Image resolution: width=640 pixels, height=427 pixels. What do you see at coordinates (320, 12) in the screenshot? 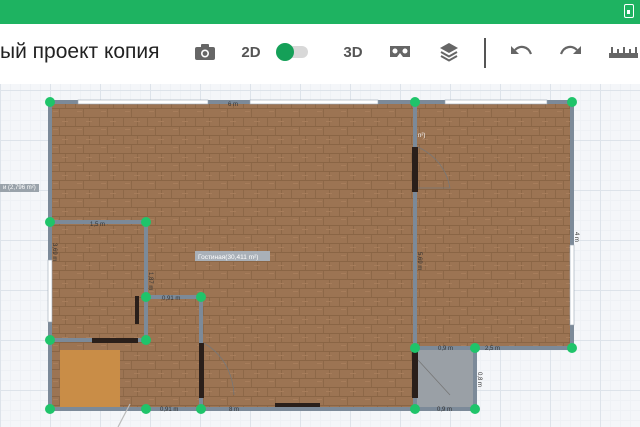
I see `status-bar` at bounding box center [320, 12].